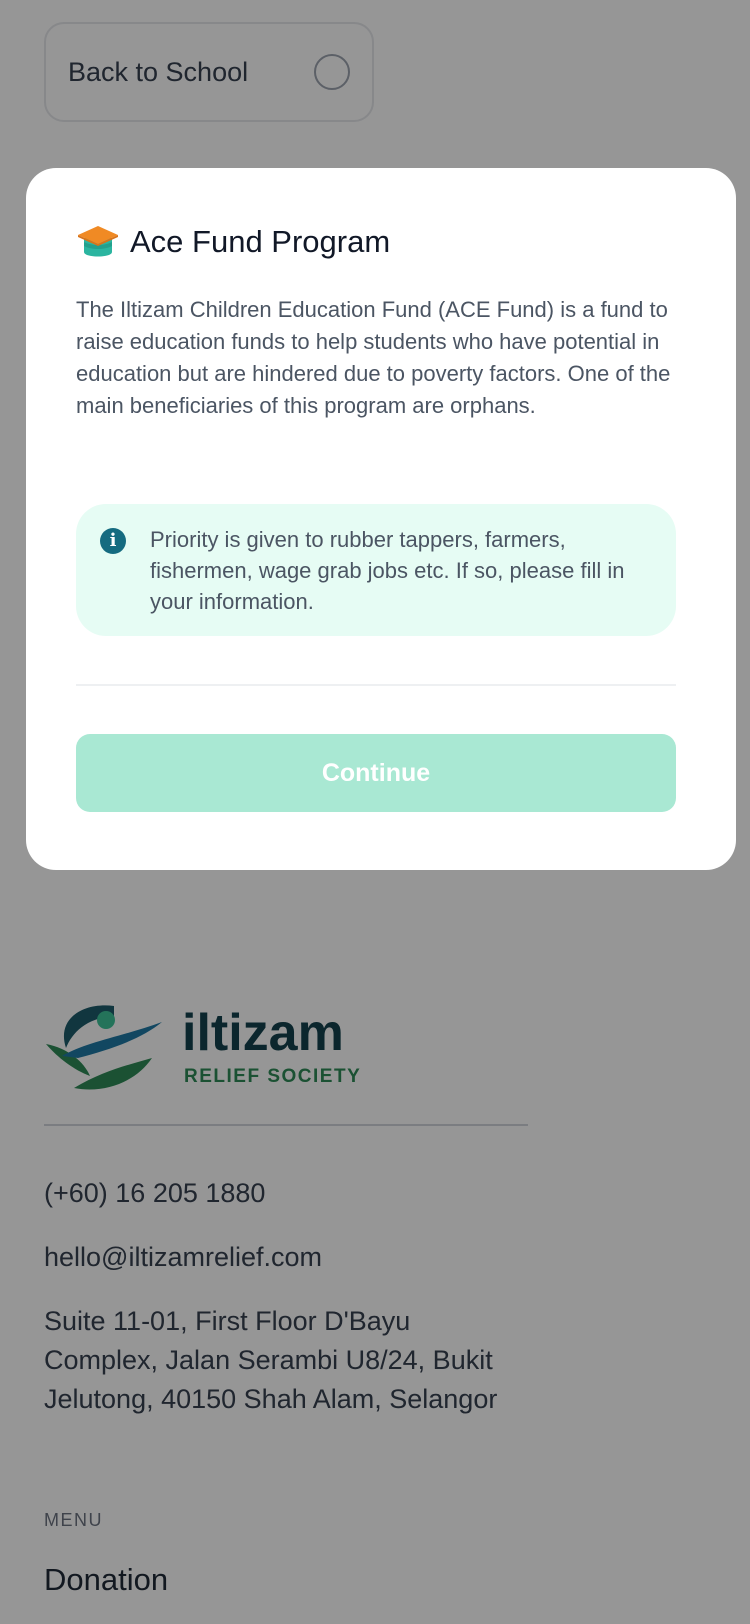 The image size is (750, 1624). Describe the element at coordinates (376, 773) in the screenshot. I see `continue-button: Continue` at that location.